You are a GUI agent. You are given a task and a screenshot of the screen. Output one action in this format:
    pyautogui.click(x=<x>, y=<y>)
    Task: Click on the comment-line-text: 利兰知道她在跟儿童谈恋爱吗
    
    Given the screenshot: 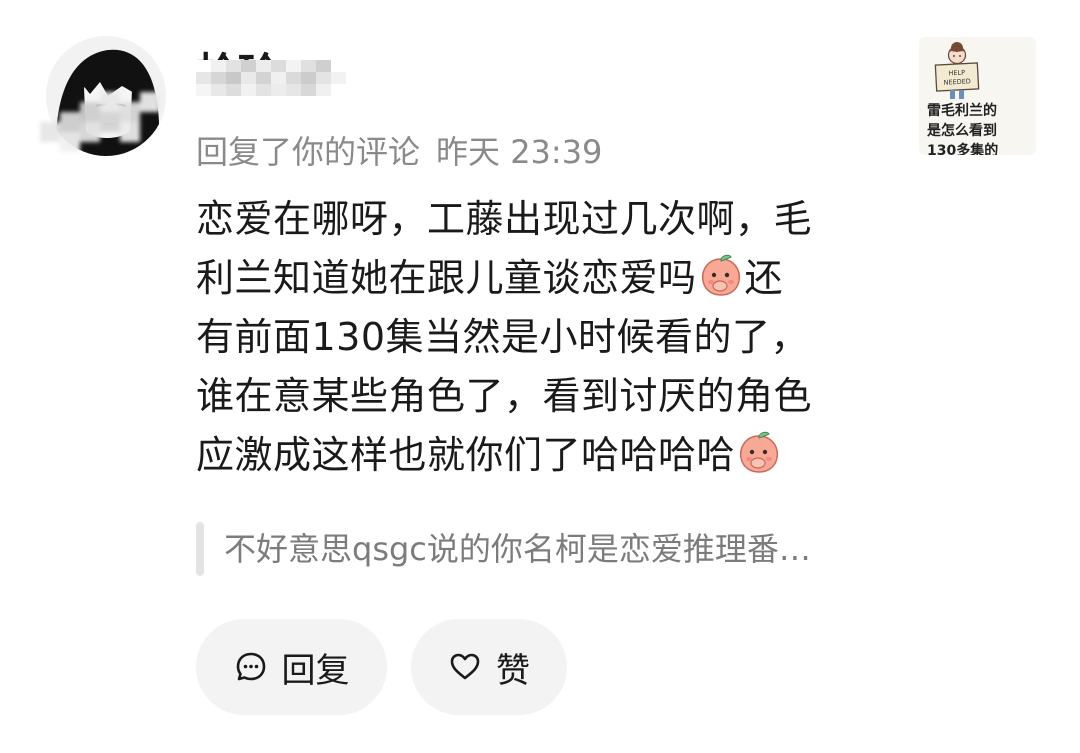 What is the action you would take?
    pyautogui.click(x=446, y=278)
    